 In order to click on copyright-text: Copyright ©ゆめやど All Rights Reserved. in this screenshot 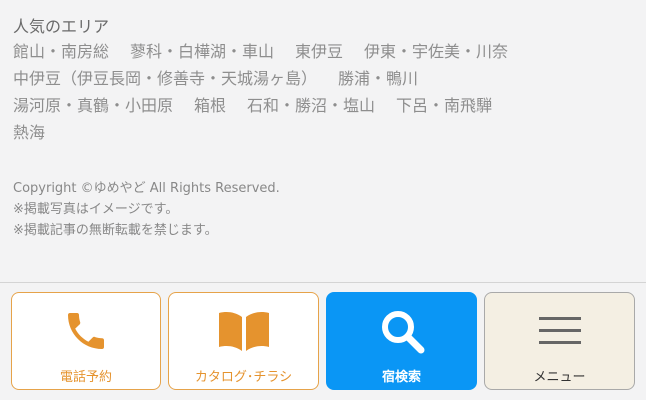, I will do `click(146, 188)`.